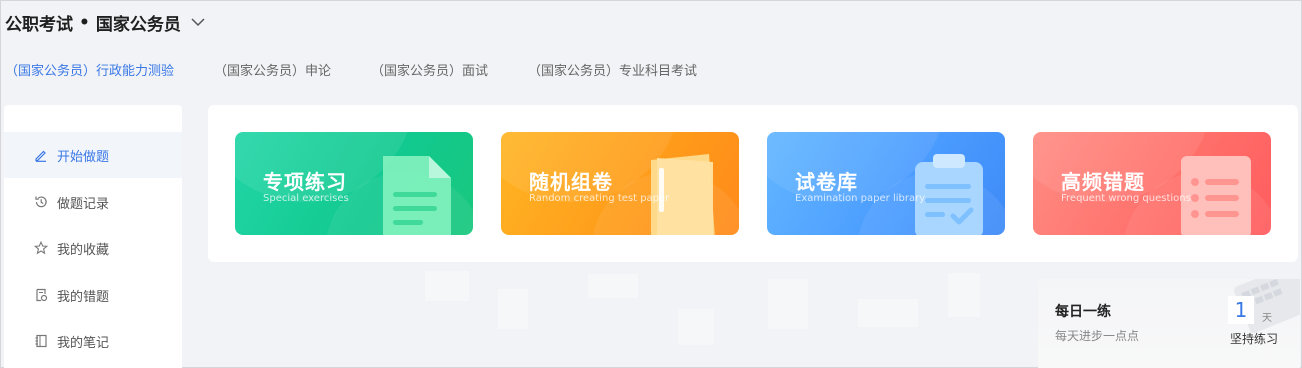 Image resolution: width=1302 pixels, height=368 pixels. I want to click on sidebar-item-label: 做题记录, so click(83, 204).